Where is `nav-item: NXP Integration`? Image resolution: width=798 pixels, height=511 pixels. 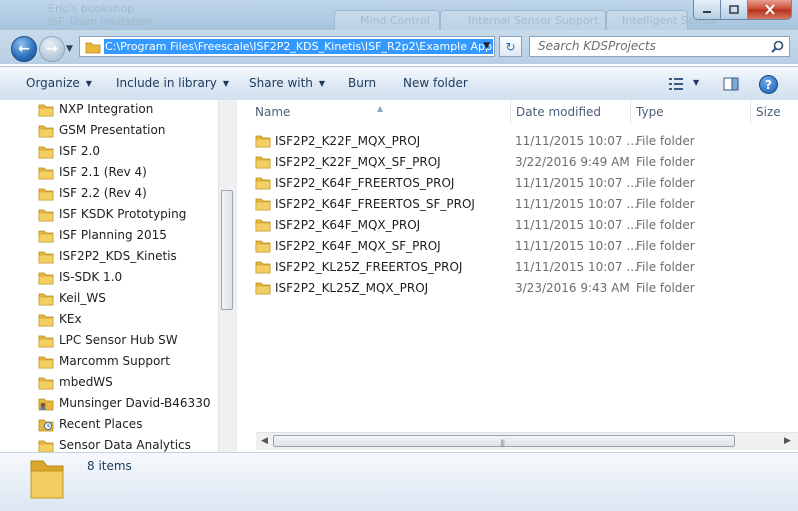
nav-item: NXP Integration is located at coordinates (111, 110).